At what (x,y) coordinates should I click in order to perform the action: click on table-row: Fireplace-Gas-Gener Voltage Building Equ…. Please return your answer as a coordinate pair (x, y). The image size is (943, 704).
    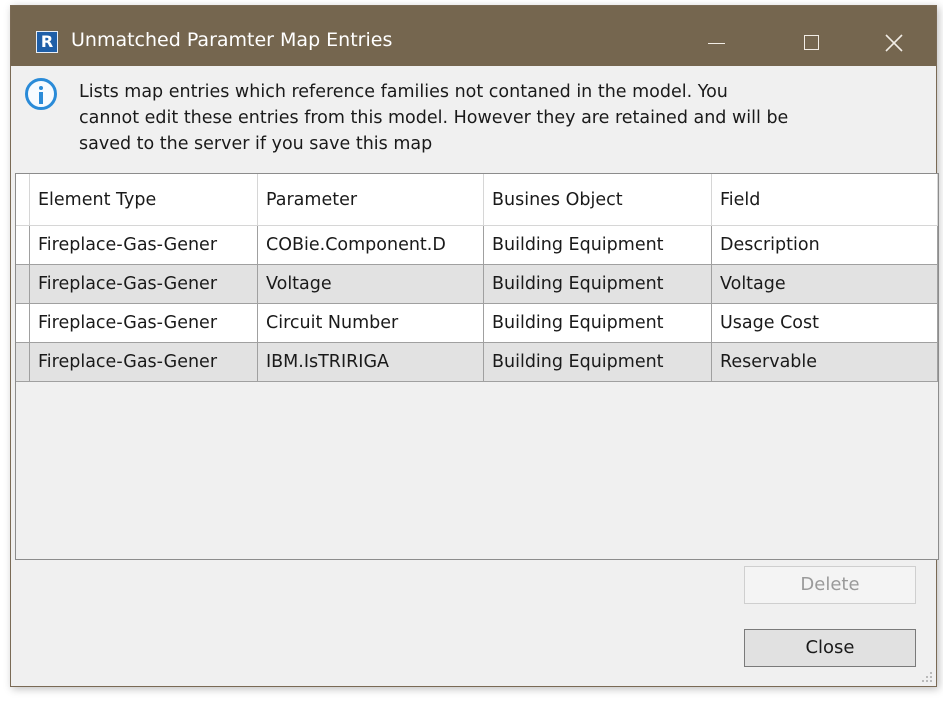
    Looking at the image, I should click on (477, 284).